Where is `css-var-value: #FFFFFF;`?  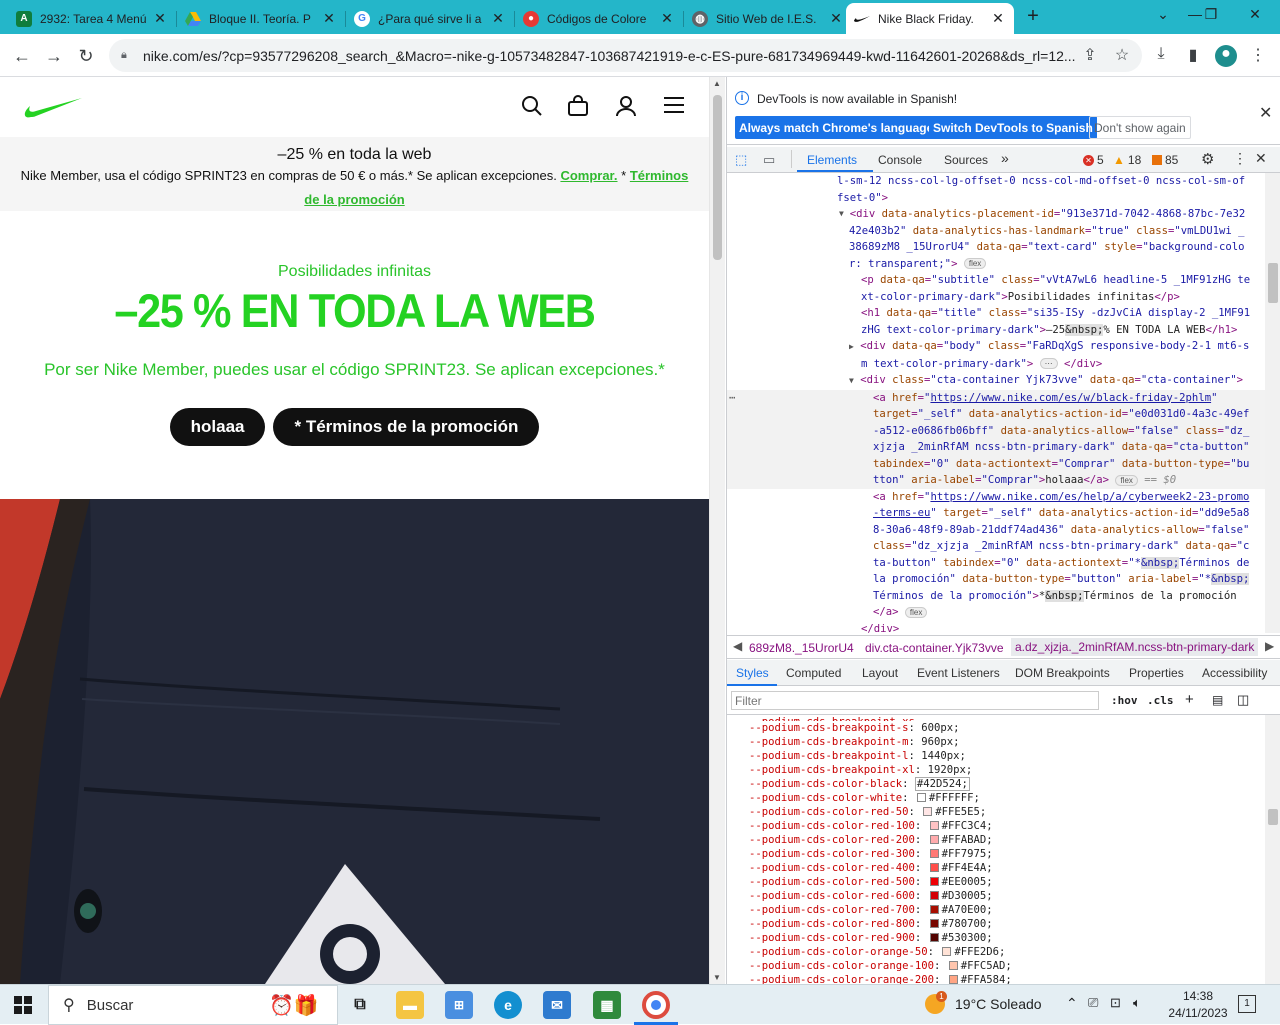 css-var-value: #FFFFFF; is located at coordinates (954, 798).